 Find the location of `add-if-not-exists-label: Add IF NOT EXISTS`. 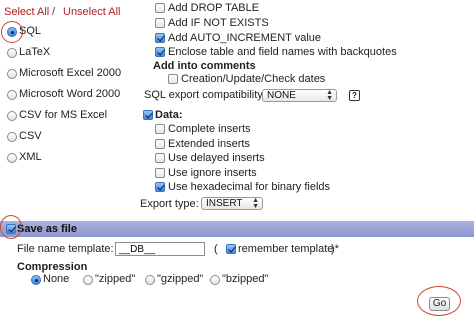

add-if-not-exists-label: Add IF NOT EXISTS is located at coordinates (218, 23).